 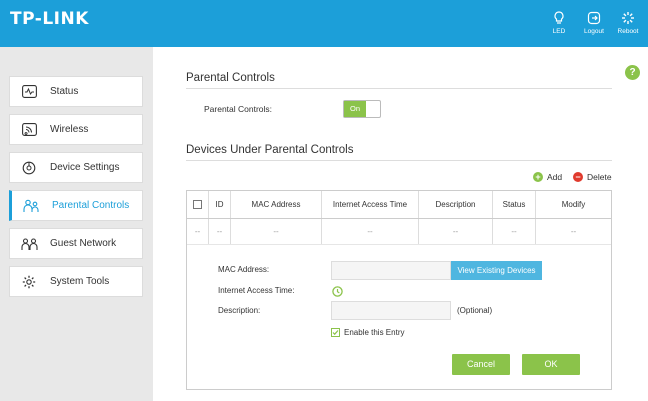 What do you see at coordinates (49, 19) in the screenshot?
I see `tp-link-logo: TP-LINK` at bounding box center [49, 19].